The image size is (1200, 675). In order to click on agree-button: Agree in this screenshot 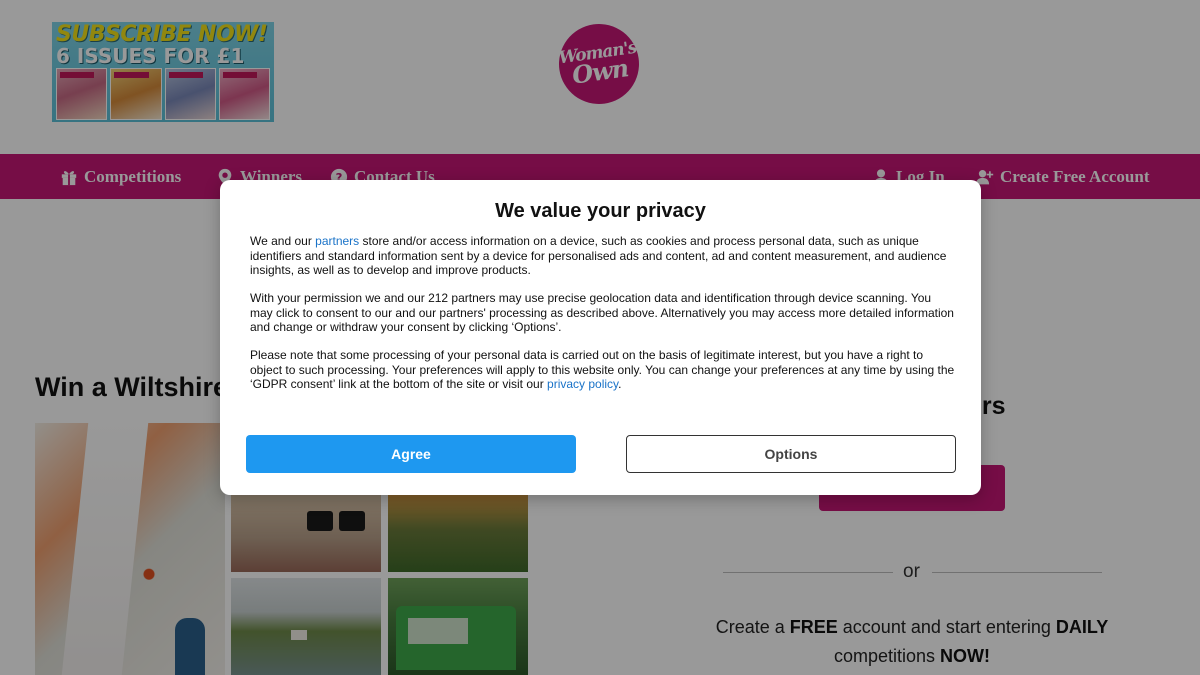, I will do `click(411, 454)`.